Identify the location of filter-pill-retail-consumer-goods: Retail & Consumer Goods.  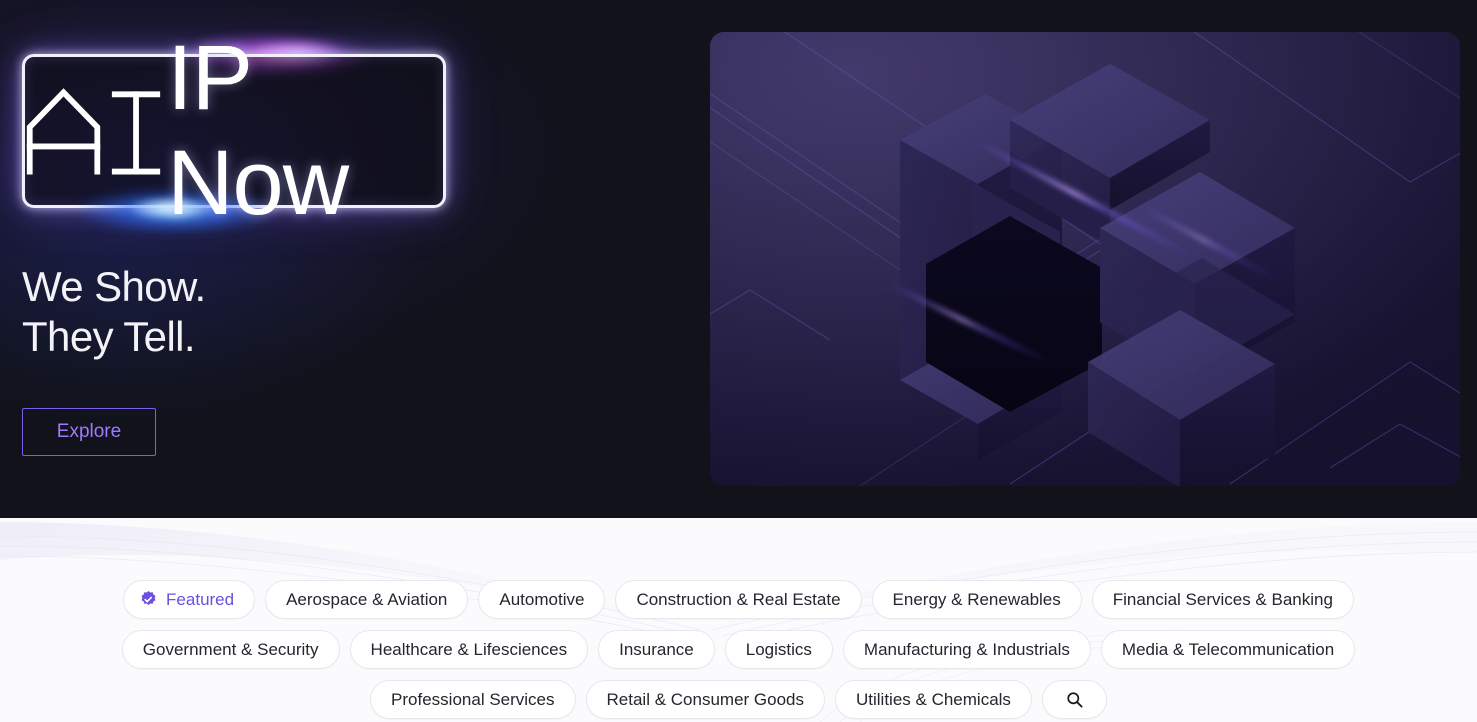
(705, 699).